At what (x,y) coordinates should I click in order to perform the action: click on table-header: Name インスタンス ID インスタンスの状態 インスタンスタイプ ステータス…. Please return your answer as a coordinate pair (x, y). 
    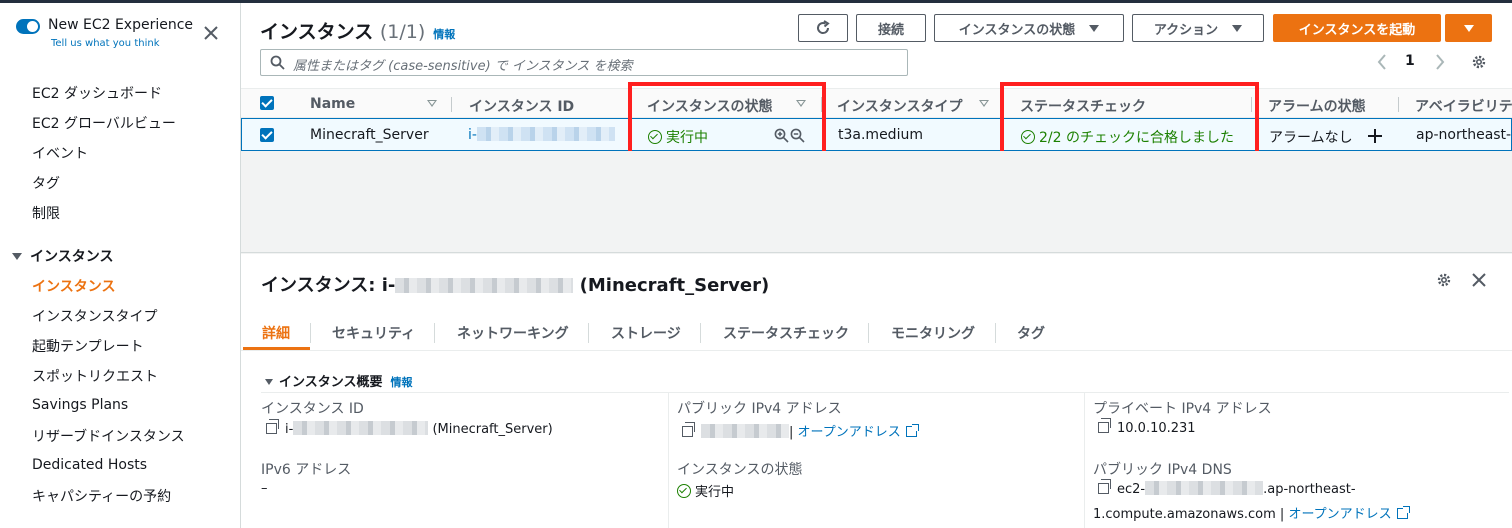
    Looking at the image, I should click on (876, 103).